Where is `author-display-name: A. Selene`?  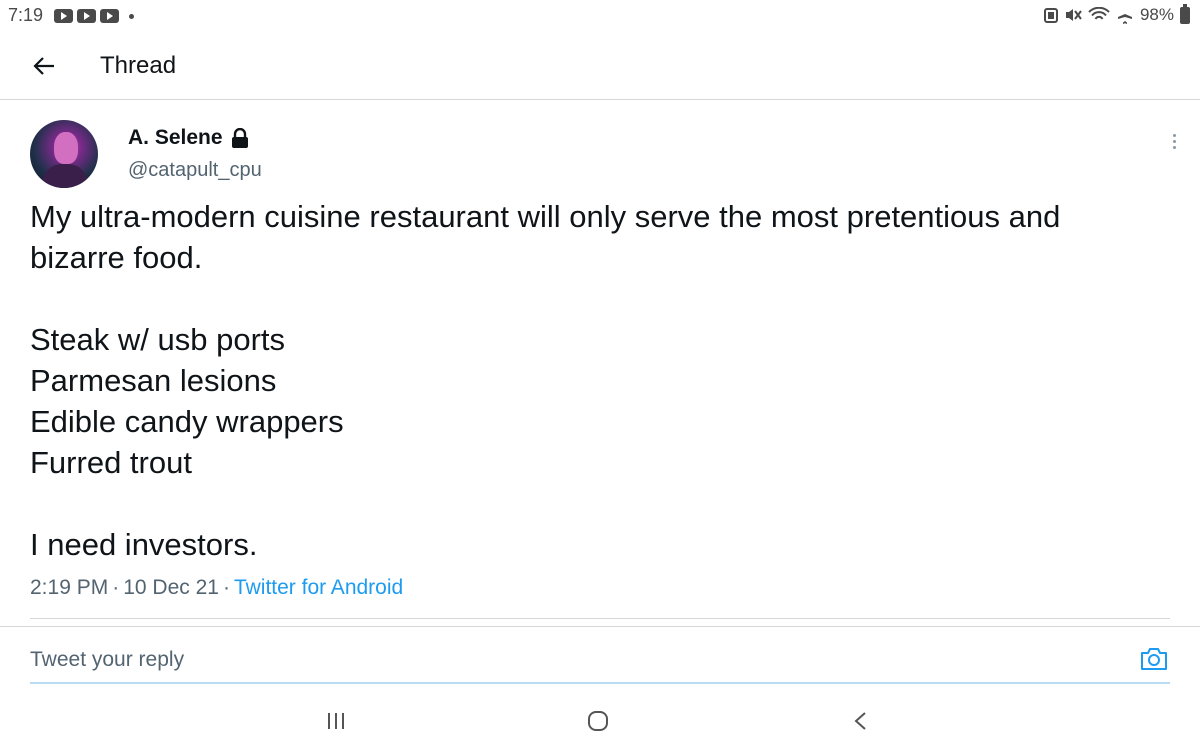
author-display-name: A. Selene is located at coordinates (188, 138).